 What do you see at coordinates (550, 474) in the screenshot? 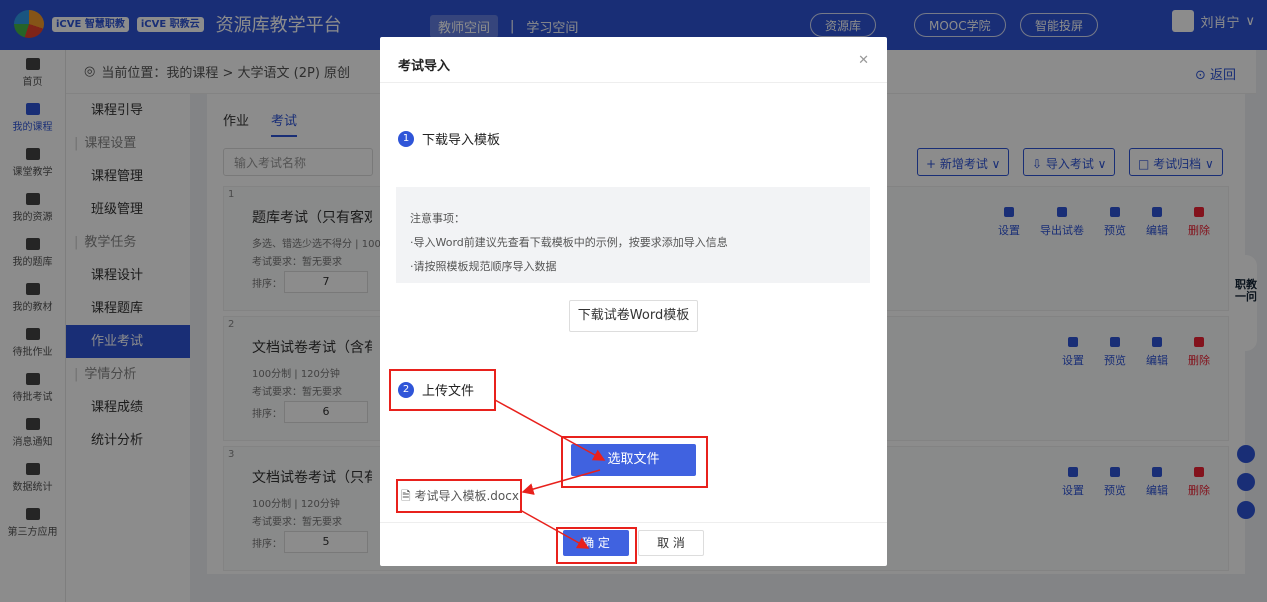
I see `annotation-arrows` at bounding box center [550, 474].